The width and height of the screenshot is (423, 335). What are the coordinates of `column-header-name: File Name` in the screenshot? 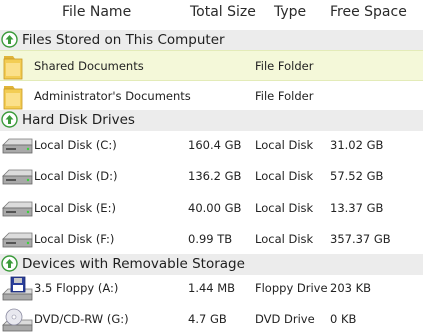 It's located at (96, 12).